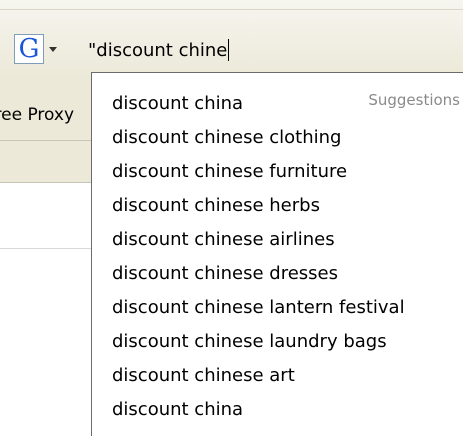  Describe the element at coordinates (277, 240) in the screenshot. I see `suggestion-item: discount chinese airlines` at that location.